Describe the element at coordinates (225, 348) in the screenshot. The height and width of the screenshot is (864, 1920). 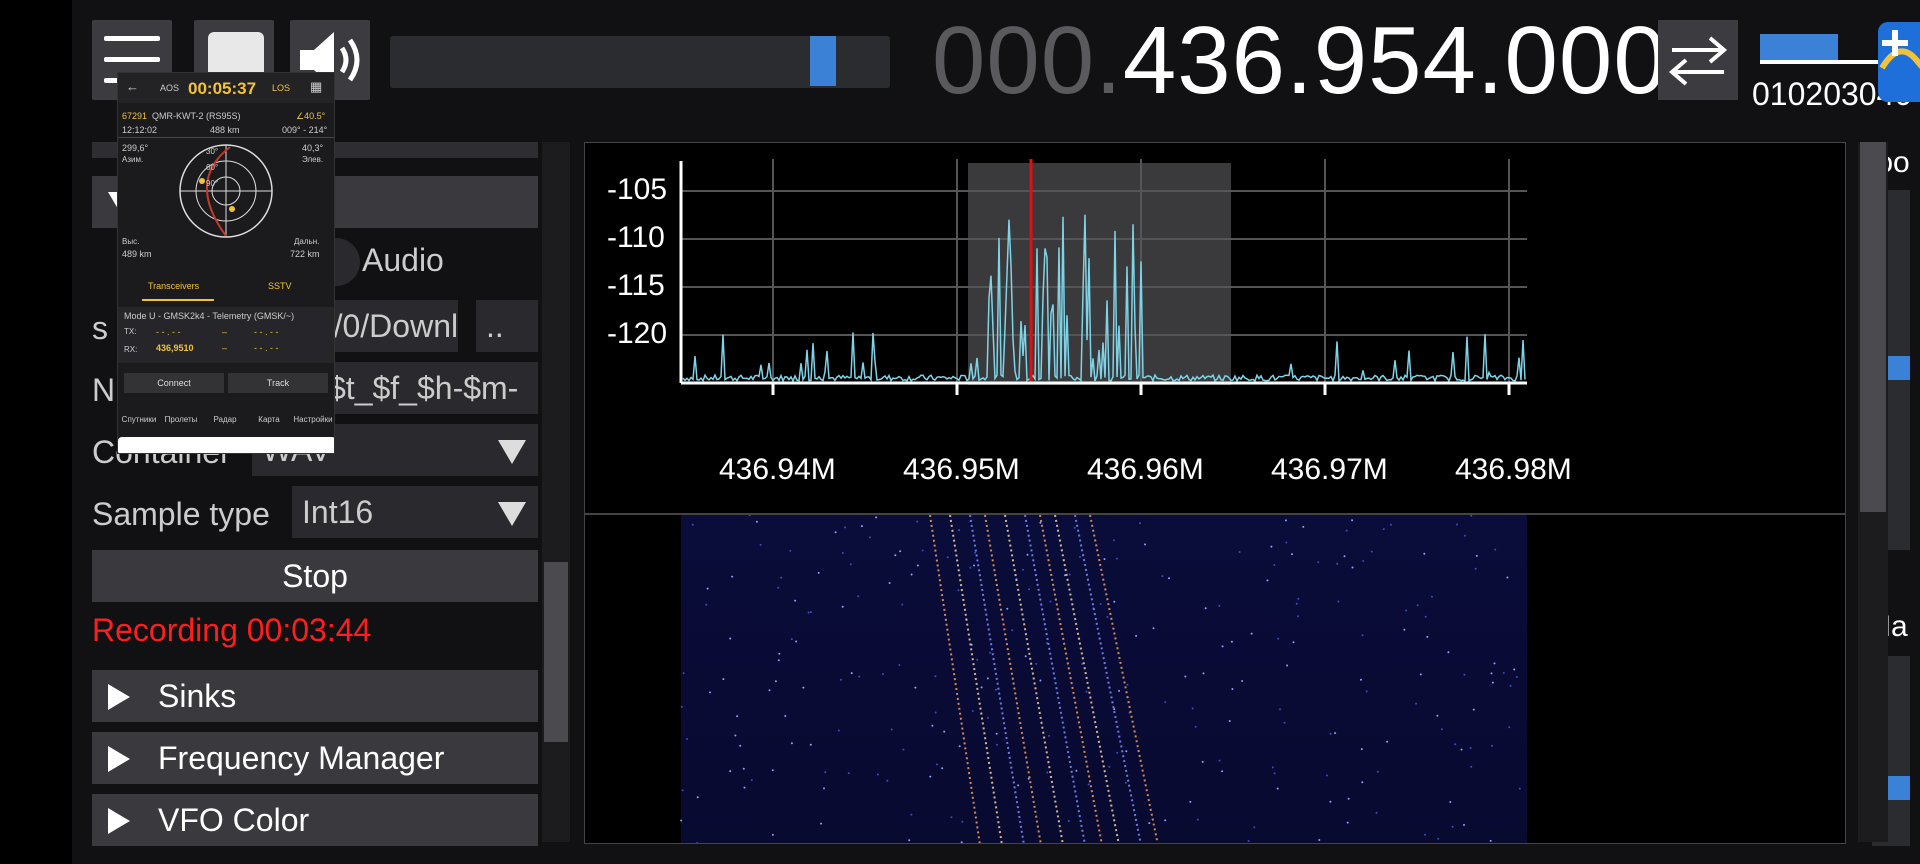
I see `rx-dash: –` at that location.